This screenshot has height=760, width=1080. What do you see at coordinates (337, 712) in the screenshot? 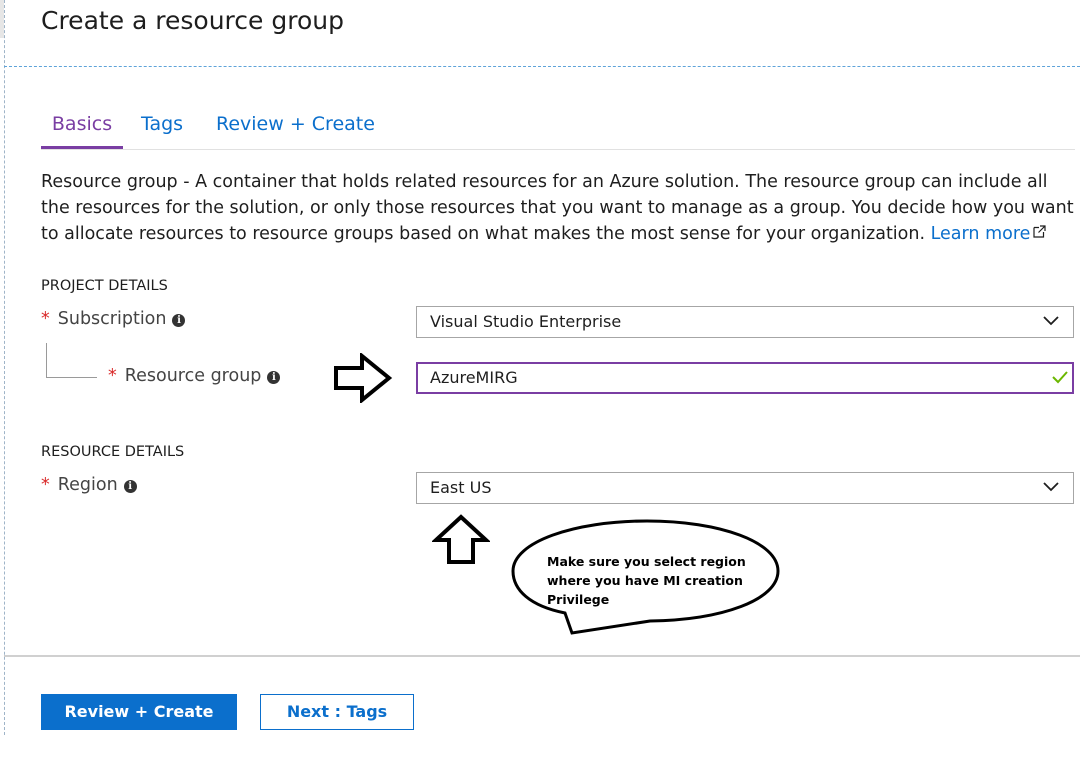
I see `next-tags-button: Next : Tags` at bounding box center [337, 712].